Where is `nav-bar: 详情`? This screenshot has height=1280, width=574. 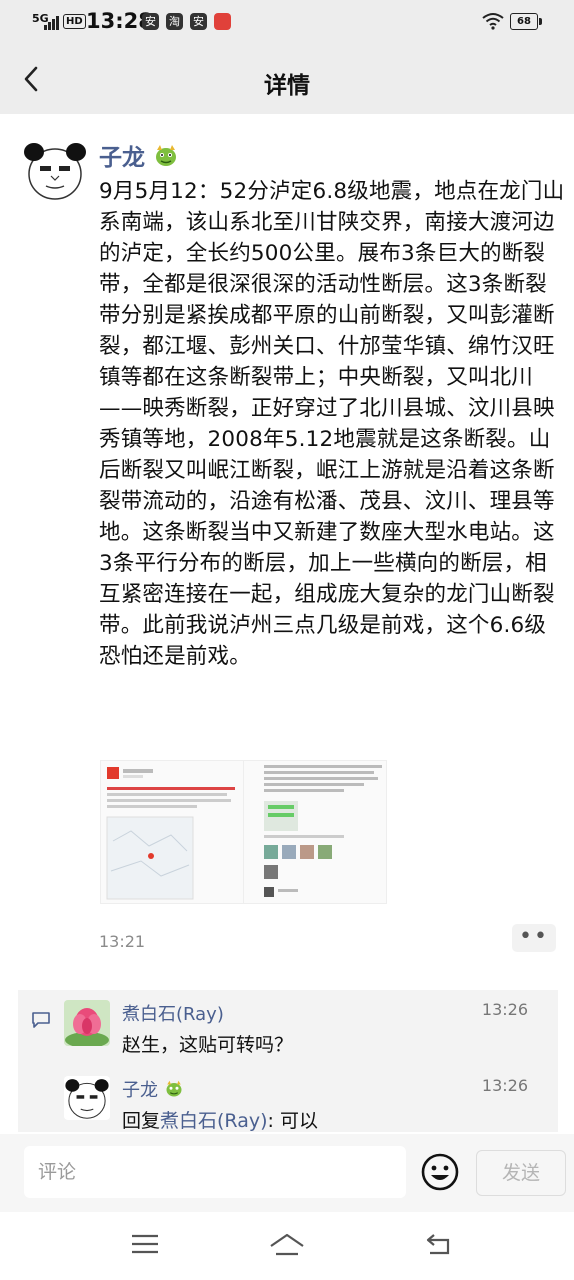
nav-bar: 详情 is located at coordinates (287, 79).